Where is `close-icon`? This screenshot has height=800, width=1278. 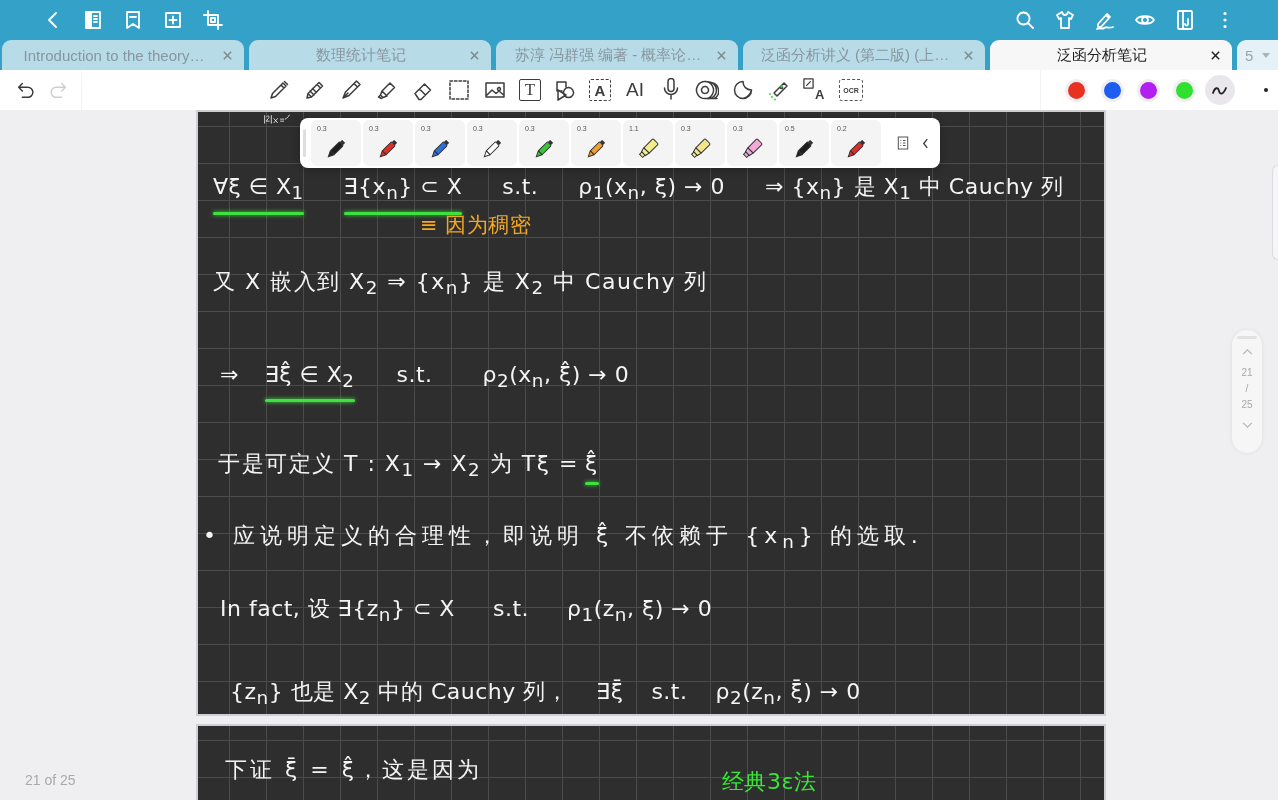
close-icon is located at coordinates (1215, 55).